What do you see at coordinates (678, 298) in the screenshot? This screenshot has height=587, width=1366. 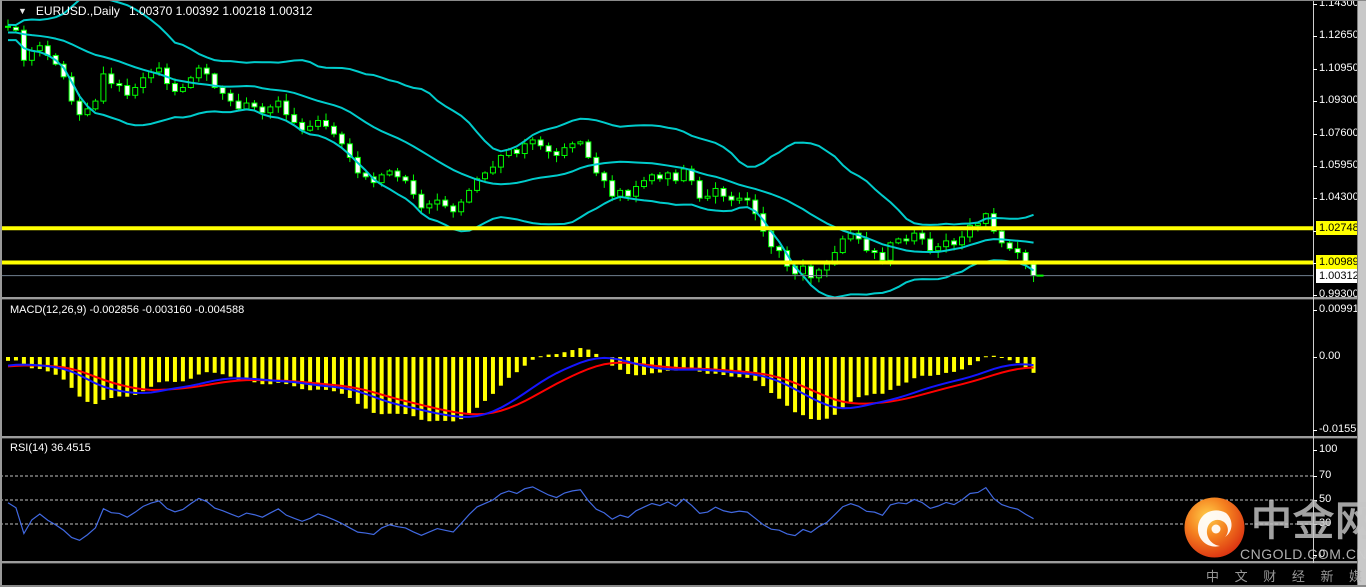 I see `panel-splitter-macd` at bounding box center [678, 298].